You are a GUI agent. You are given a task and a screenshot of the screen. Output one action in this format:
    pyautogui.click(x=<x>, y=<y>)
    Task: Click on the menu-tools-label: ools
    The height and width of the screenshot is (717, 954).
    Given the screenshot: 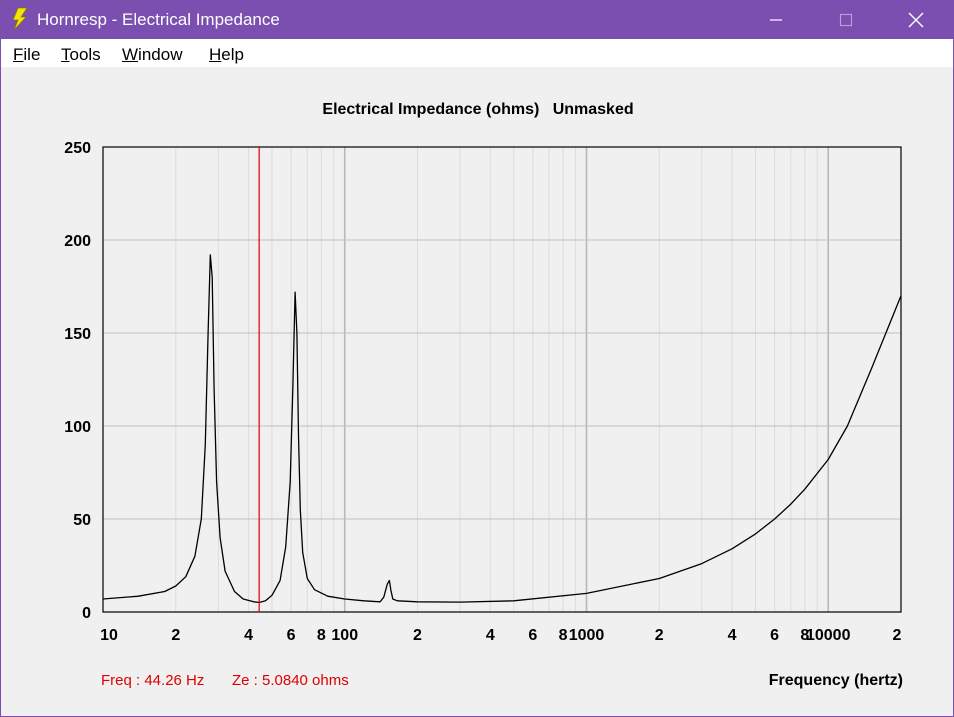 What is the action you would take?
    pyautogui.click(x=85, y=54)
    